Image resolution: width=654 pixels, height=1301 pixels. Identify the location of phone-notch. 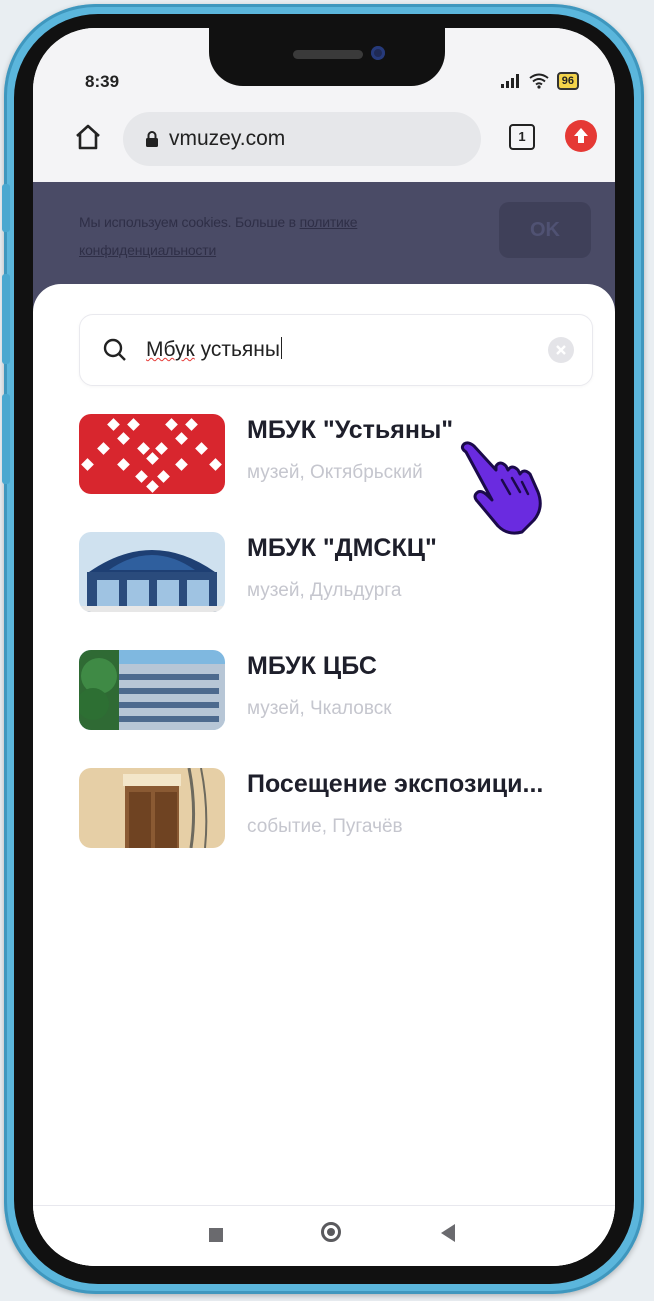
(327, 57).